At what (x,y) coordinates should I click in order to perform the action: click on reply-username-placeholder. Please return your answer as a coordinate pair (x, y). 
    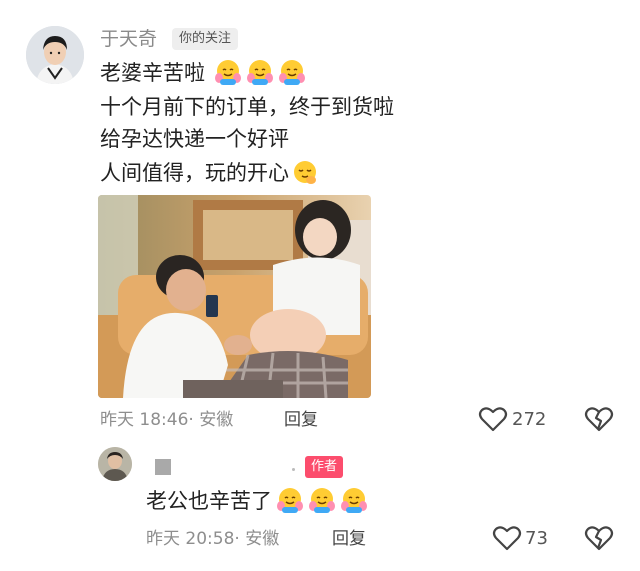
    Looking at the image, I should click on (163, 467).